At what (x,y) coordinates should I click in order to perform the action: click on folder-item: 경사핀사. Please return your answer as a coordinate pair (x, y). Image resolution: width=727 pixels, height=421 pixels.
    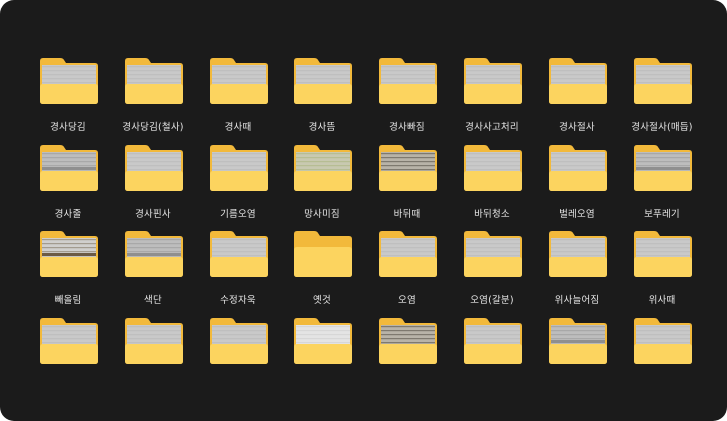
    Looking at the image, I should click on (153, 184).